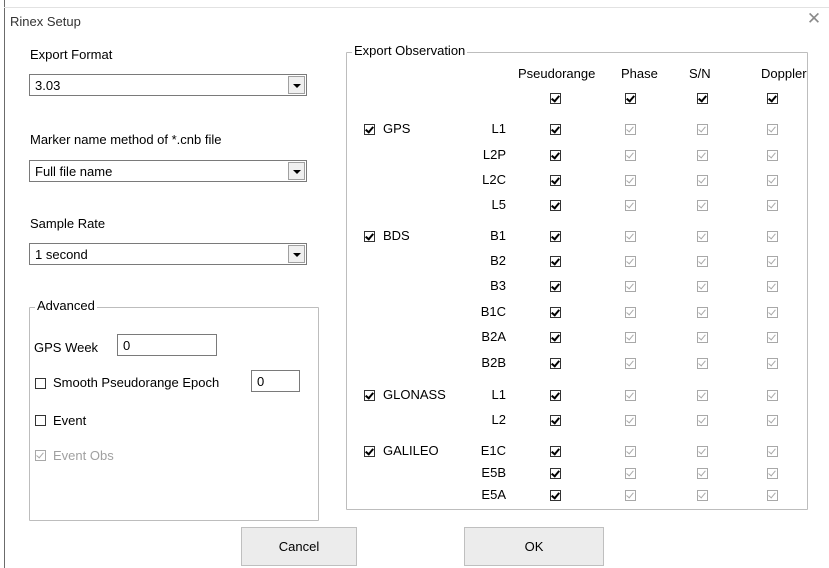  What do you see at coordinates (168, 85) in the screenshot?
I see `export-format-select: 3.03` at bounding box center [168, 85].